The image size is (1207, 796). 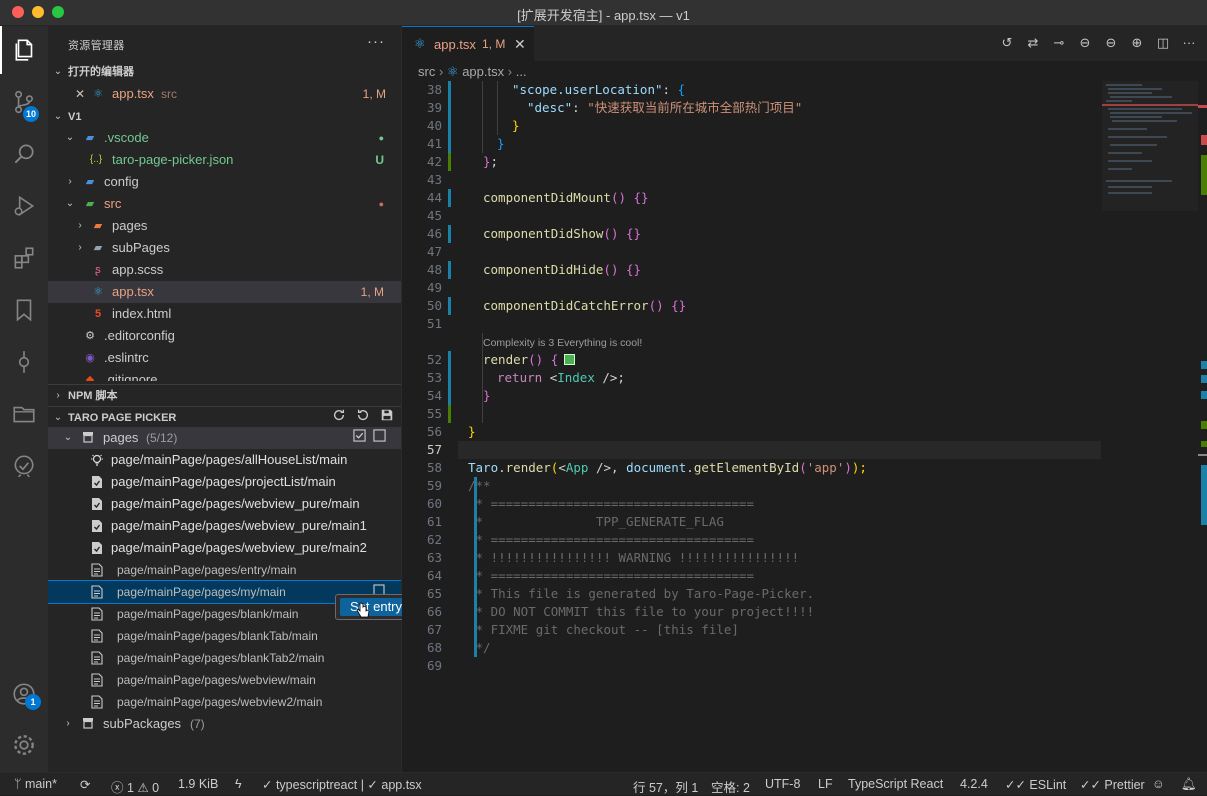 What do you see at coordinates (562, 343) in the screenshot?
I see `complexity-codelens: Complexity is 3 Everything is cool!` at bounding box center [562, 343].